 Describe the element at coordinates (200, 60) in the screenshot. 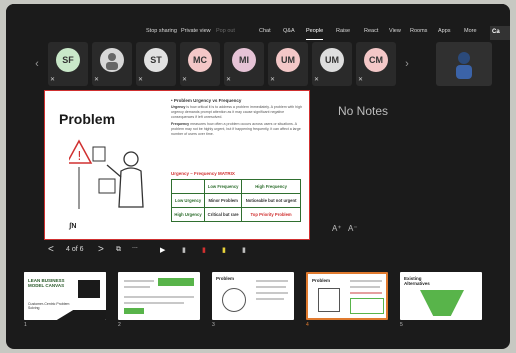

I see `avatar: MC` at that location.